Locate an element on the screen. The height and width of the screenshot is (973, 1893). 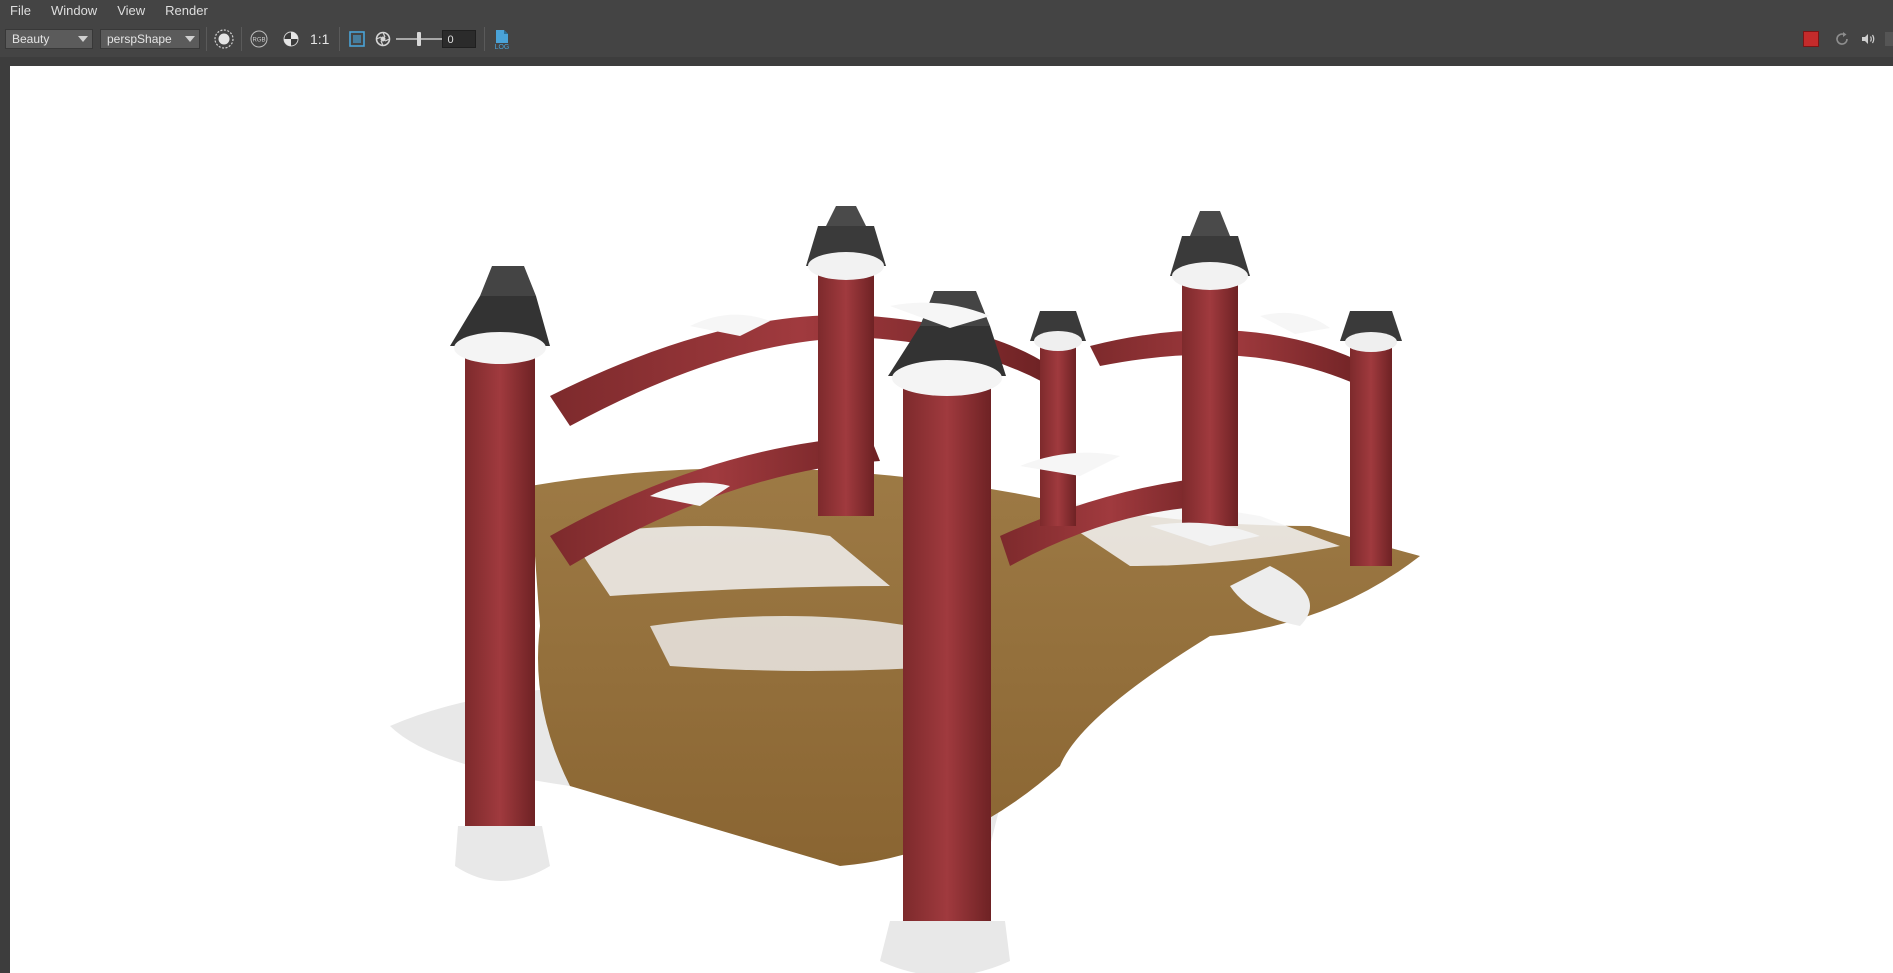
snapshot-icon is located at coordinates (291, 39).